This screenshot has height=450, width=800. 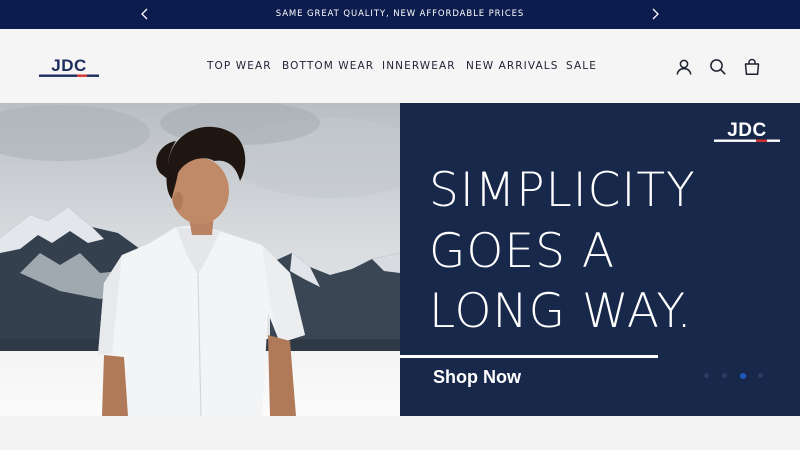 I want to click on headline-line-3: LONG WAY., so click(x=561, y=311).